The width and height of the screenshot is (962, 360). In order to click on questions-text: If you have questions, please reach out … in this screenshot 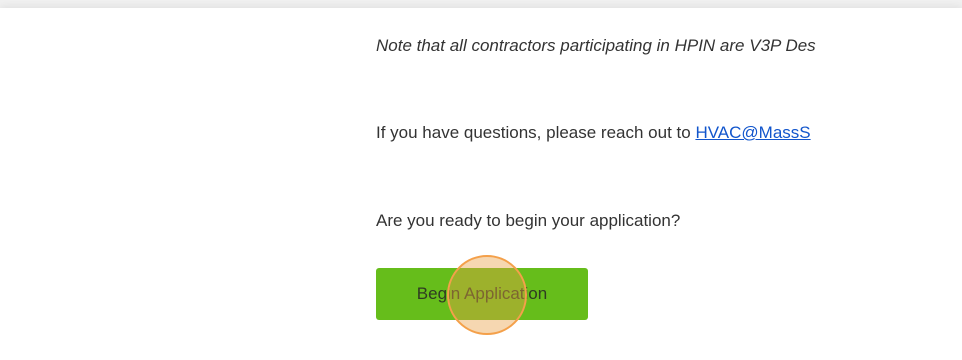, I will do `click(593, 133)`.